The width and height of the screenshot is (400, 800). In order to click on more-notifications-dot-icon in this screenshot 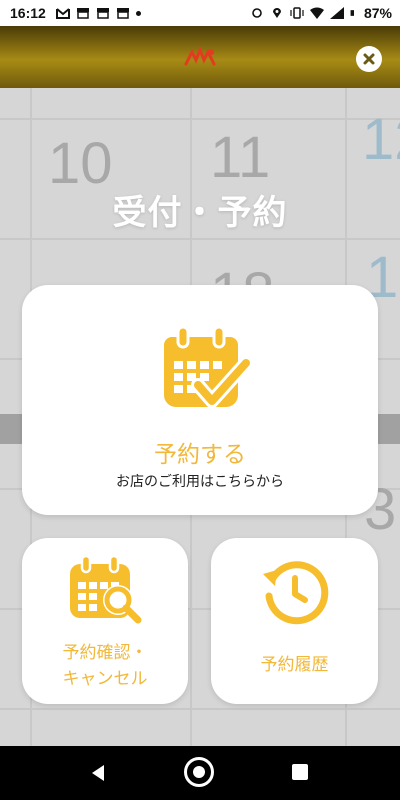, I will do `click(138, 13)`.